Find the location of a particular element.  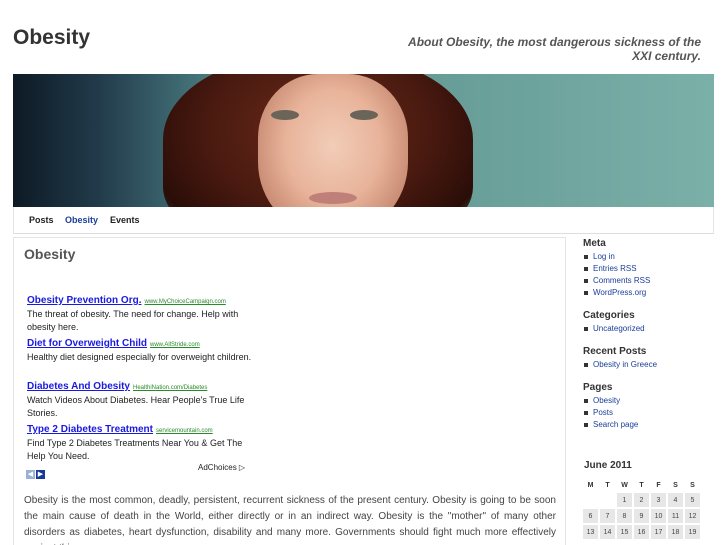

calendar-weekday: M is located at coordinates (590, 485).